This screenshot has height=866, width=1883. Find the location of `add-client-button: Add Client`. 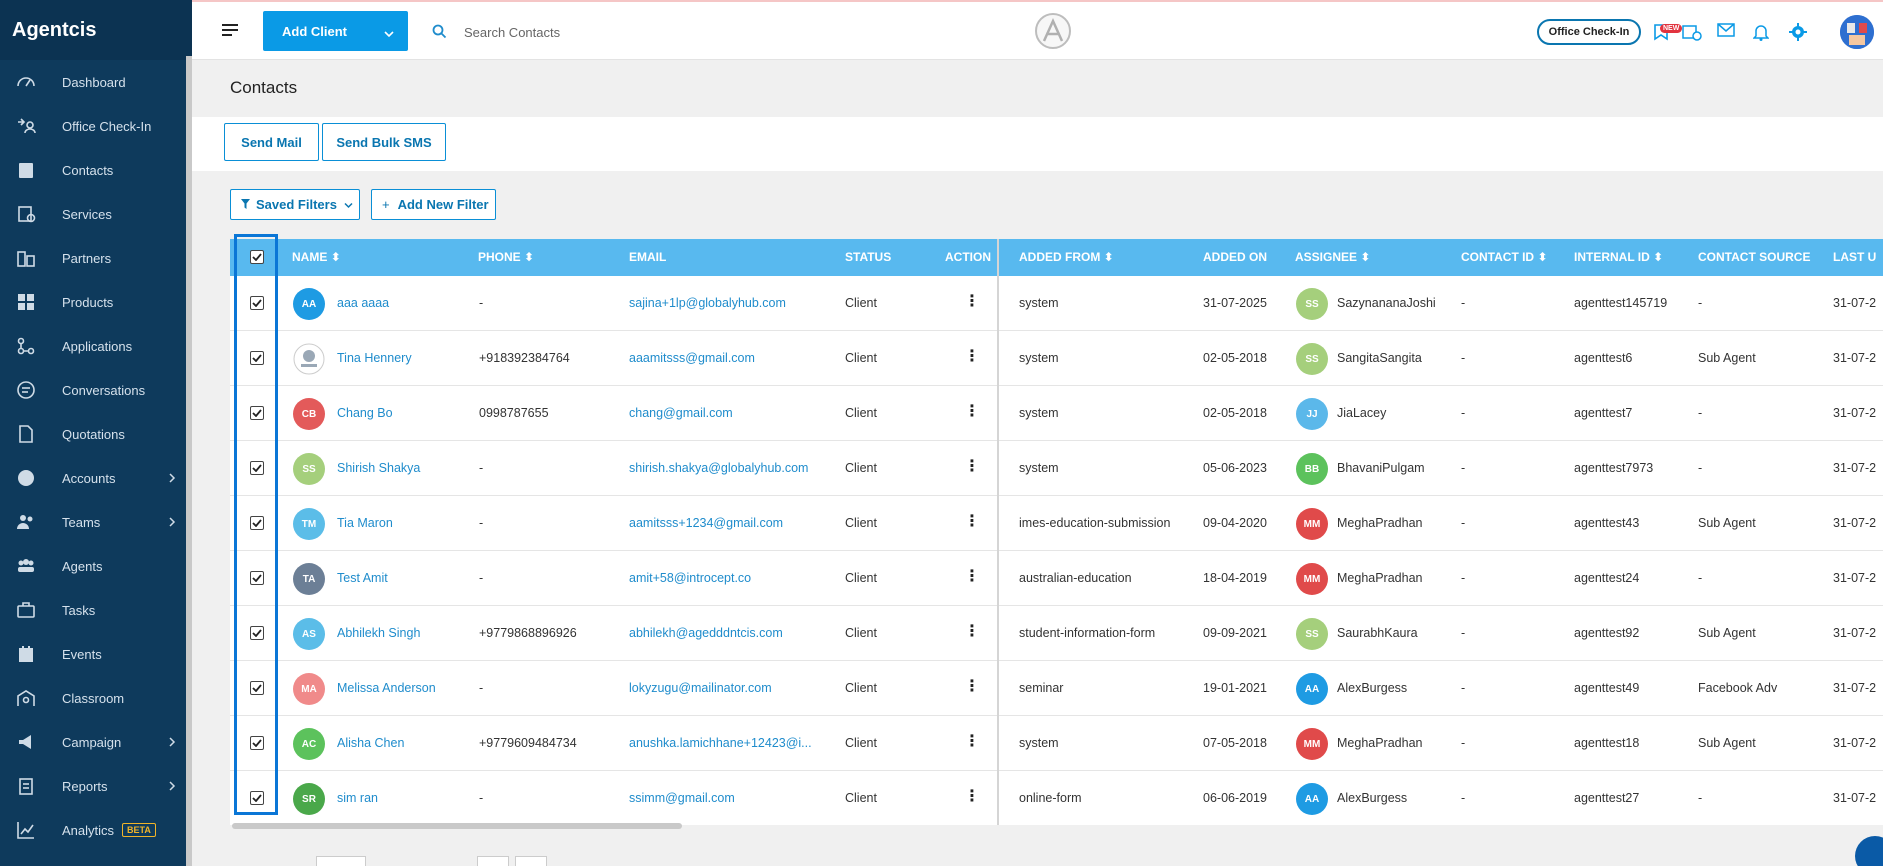

add-client-button: Add Client is located at coordinates (335, 31).